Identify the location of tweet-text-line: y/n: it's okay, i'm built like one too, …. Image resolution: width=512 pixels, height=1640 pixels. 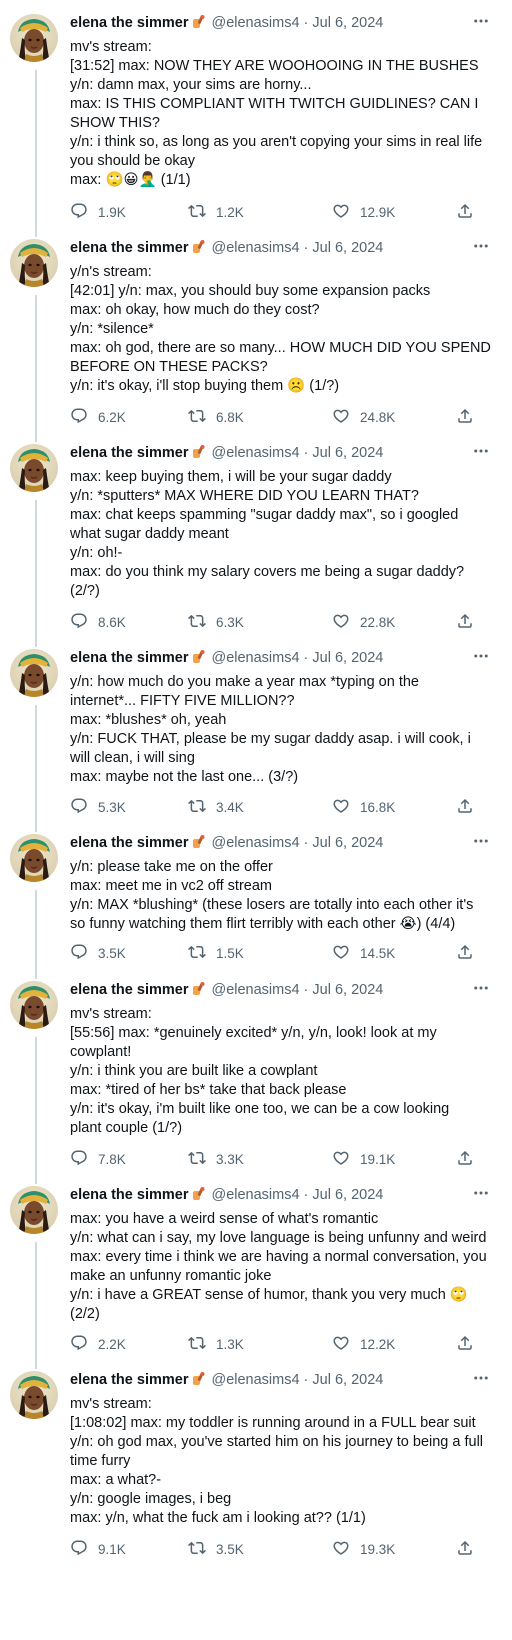
(260, 1109).